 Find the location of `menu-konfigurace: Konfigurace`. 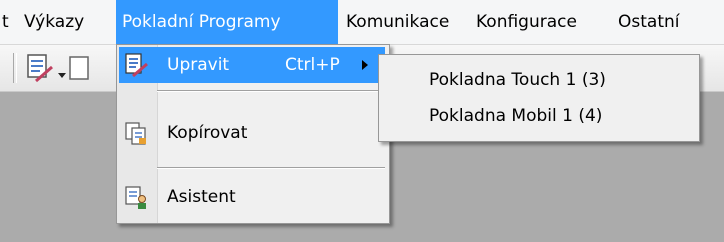

menu-konfigurace: Konfigurace is located at coordinates (526, 22).